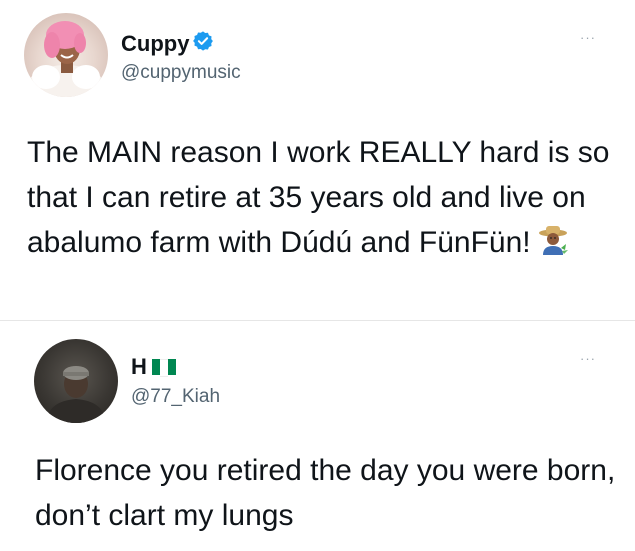 Image resolution: width=635 pixels, height=551 pixels. What do you see at coordinates (155, 44) in the screenshot?
I see `display-name: Cuppy` at bounding box center [155, 44].